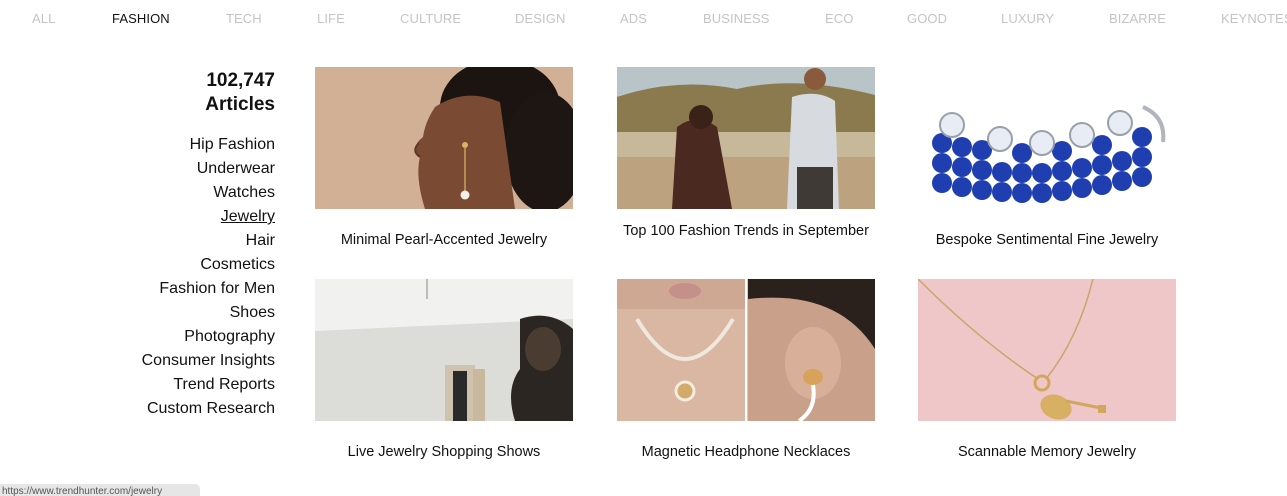 This screenshot has width=1287, height=496. I want to click on article-card: Live Jewelry Shopping Shows, so click(444, 369).